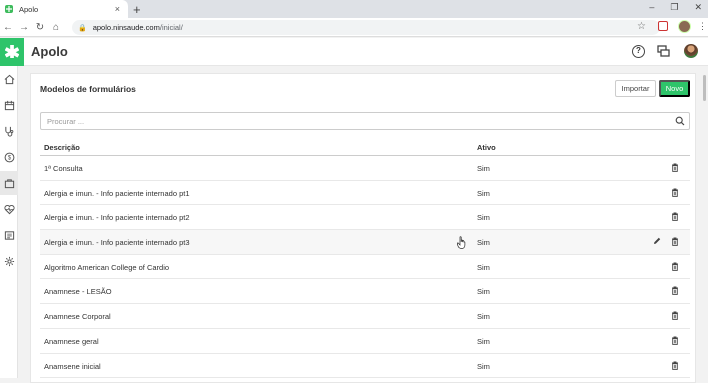  I want to click on extension-icon, so click(663, 26).